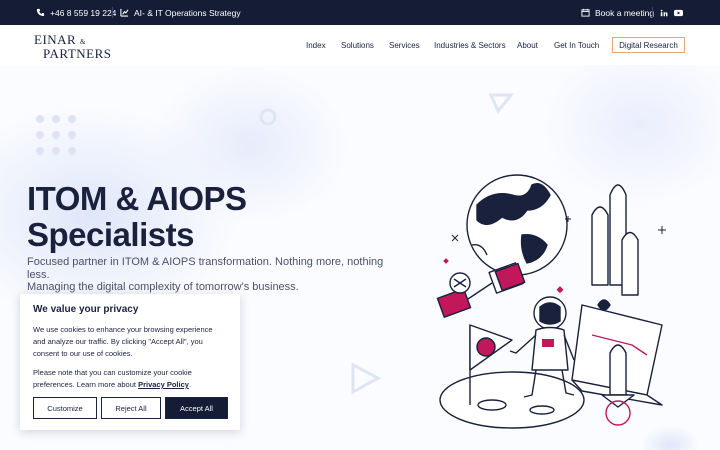 The height and width of the screenshot is (450, 720). Describe the element at coordinates (404, 45) in the screenshot. I see `nav-services: Services` at that location.